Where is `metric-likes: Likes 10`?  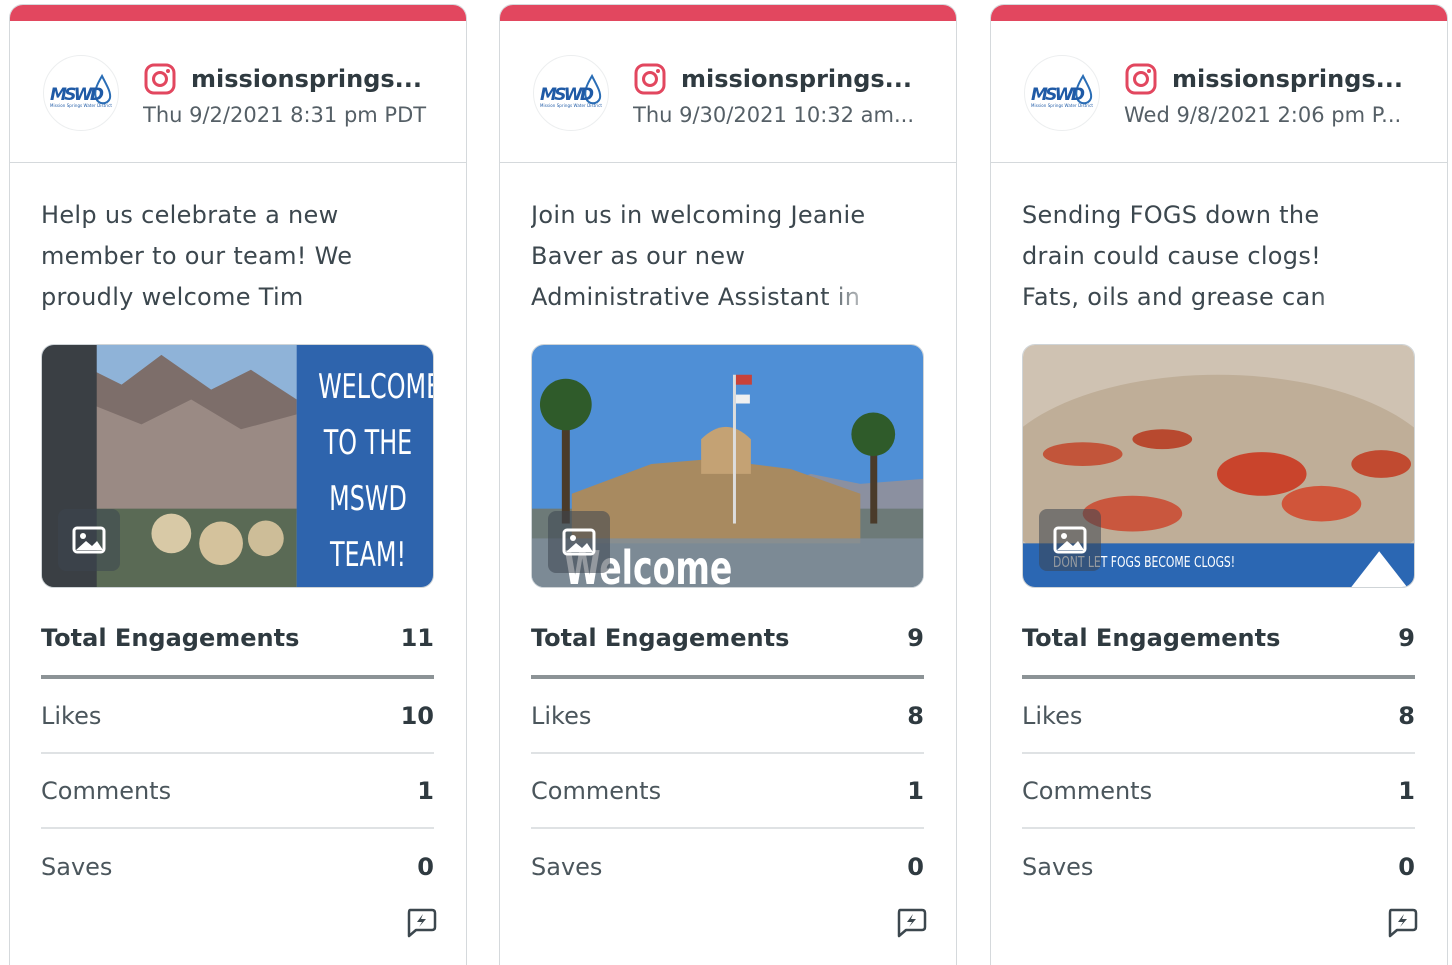 metric-likes: Likes 10 is located at coordinates (237, 716).